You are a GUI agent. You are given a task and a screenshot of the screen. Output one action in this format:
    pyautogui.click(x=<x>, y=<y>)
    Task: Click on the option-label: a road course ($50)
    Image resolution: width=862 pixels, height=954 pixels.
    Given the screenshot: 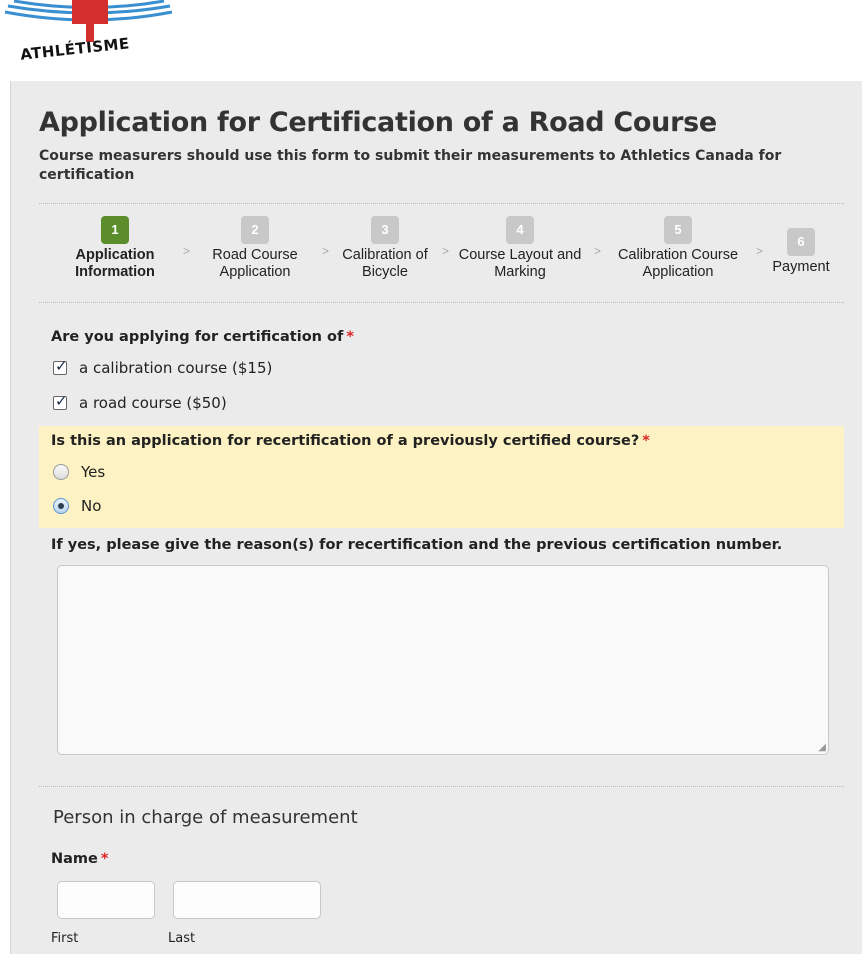 What is the action you would take?
    pyautogui.click(x=153, y=403)
    